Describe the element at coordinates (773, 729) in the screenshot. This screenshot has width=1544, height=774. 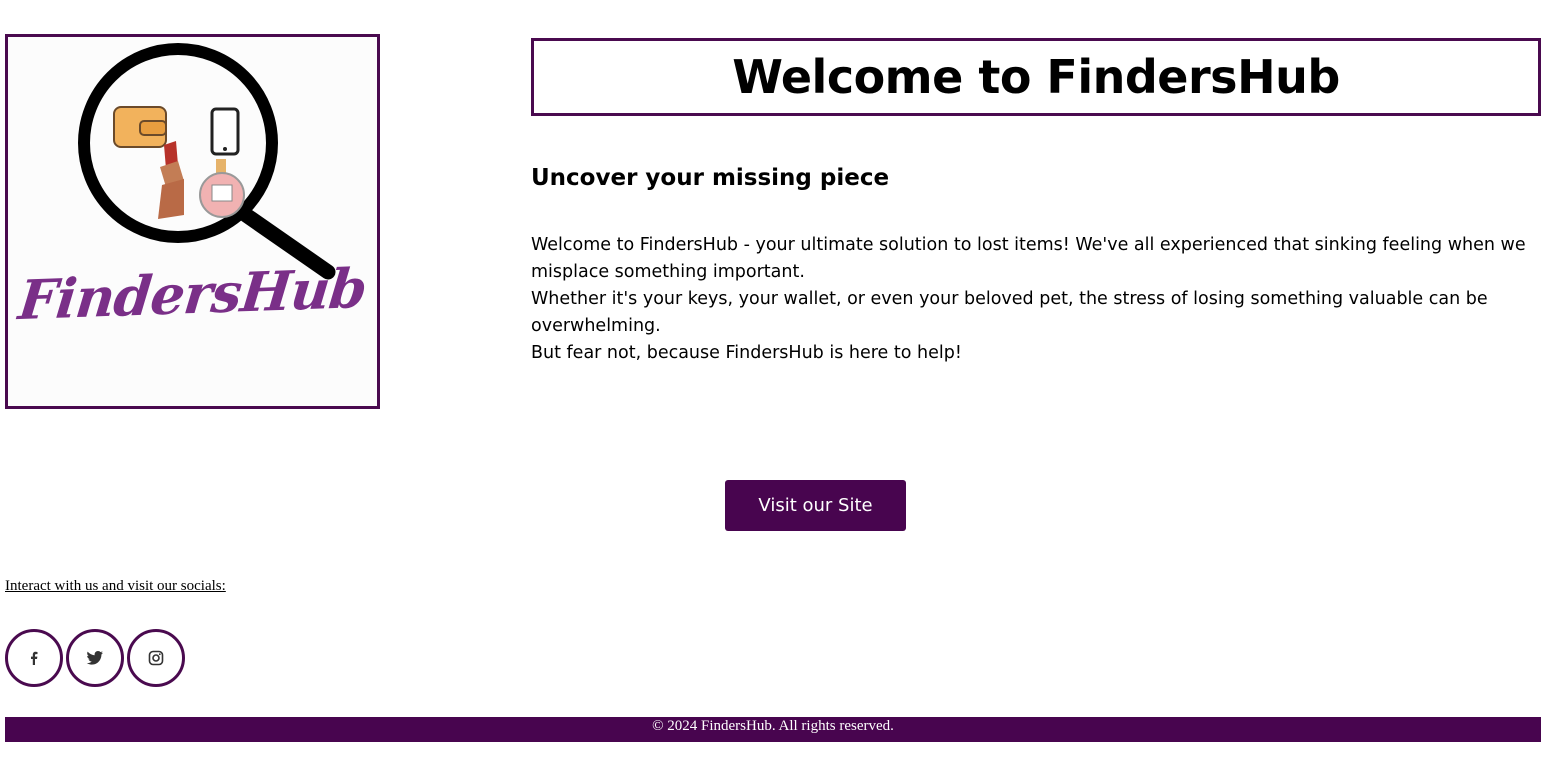
I see `footer: © 2024 FindersHub. All rights reserved.` at that location.